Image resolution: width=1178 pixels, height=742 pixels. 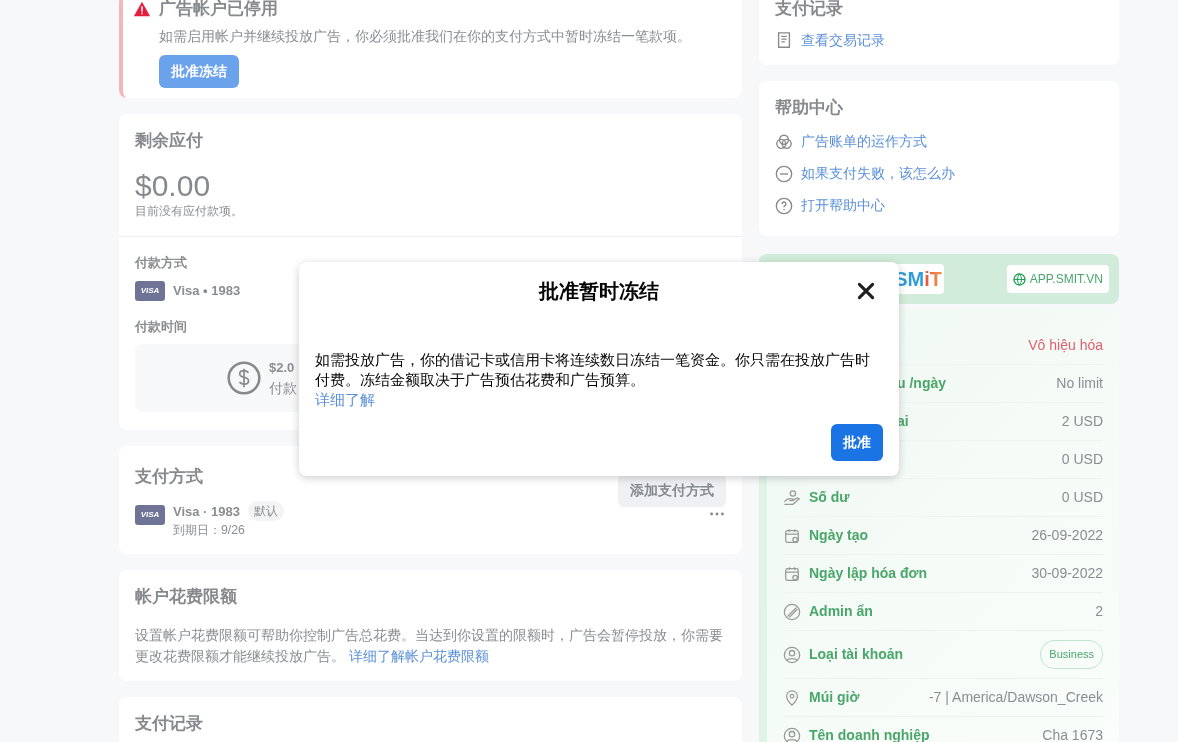 I want to click on info-value: 2, so click(x=1099, y=611).